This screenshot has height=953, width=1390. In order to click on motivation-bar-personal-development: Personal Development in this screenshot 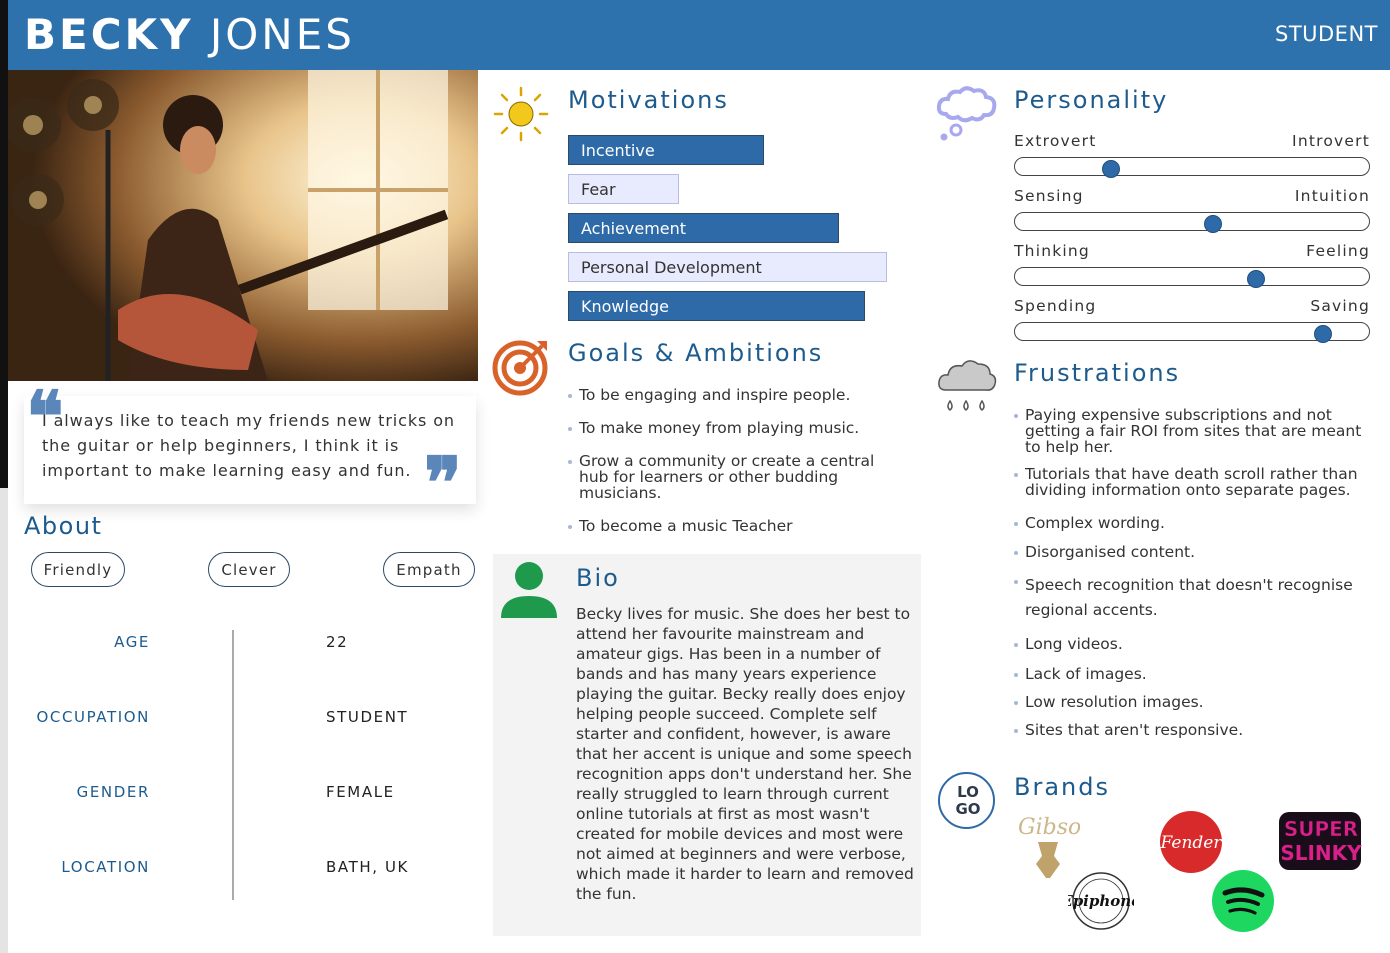, I will do `click(727, 267)`.